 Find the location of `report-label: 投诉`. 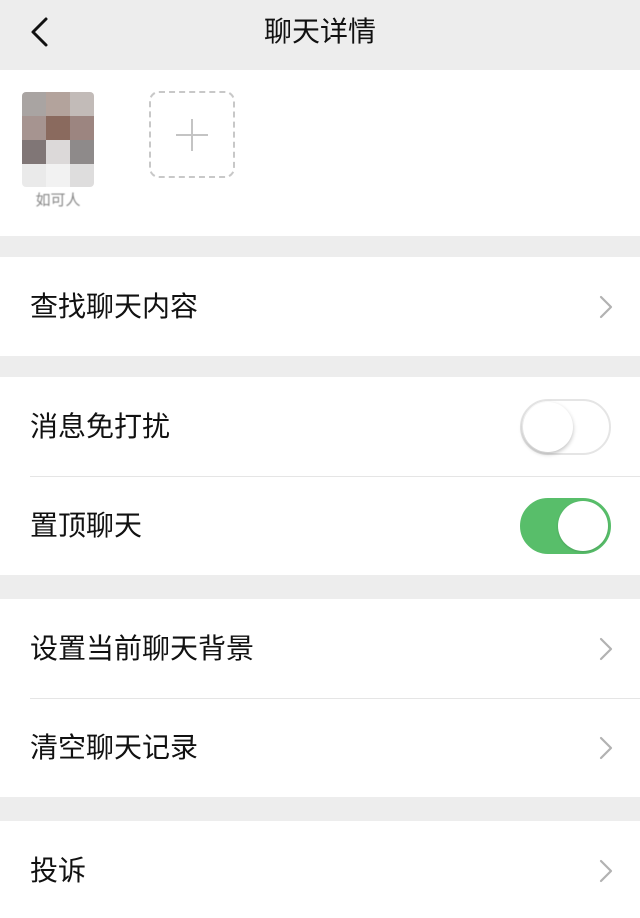

report-label: 投诉 is located at coordinates (58, 870).